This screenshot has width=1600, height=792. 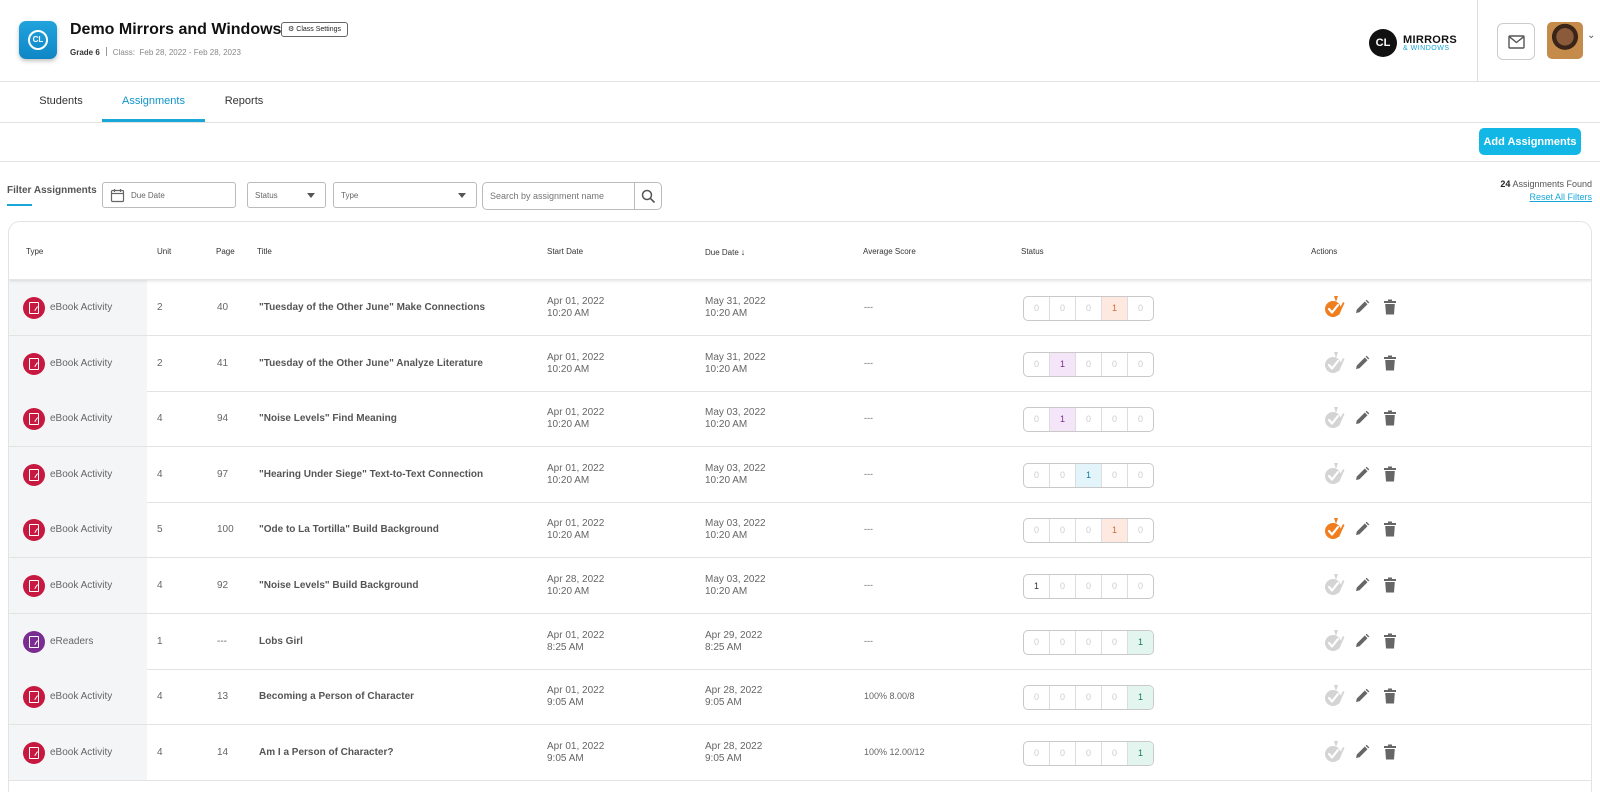 I want to click on tab-students: Students, so click(x=61, y=102).